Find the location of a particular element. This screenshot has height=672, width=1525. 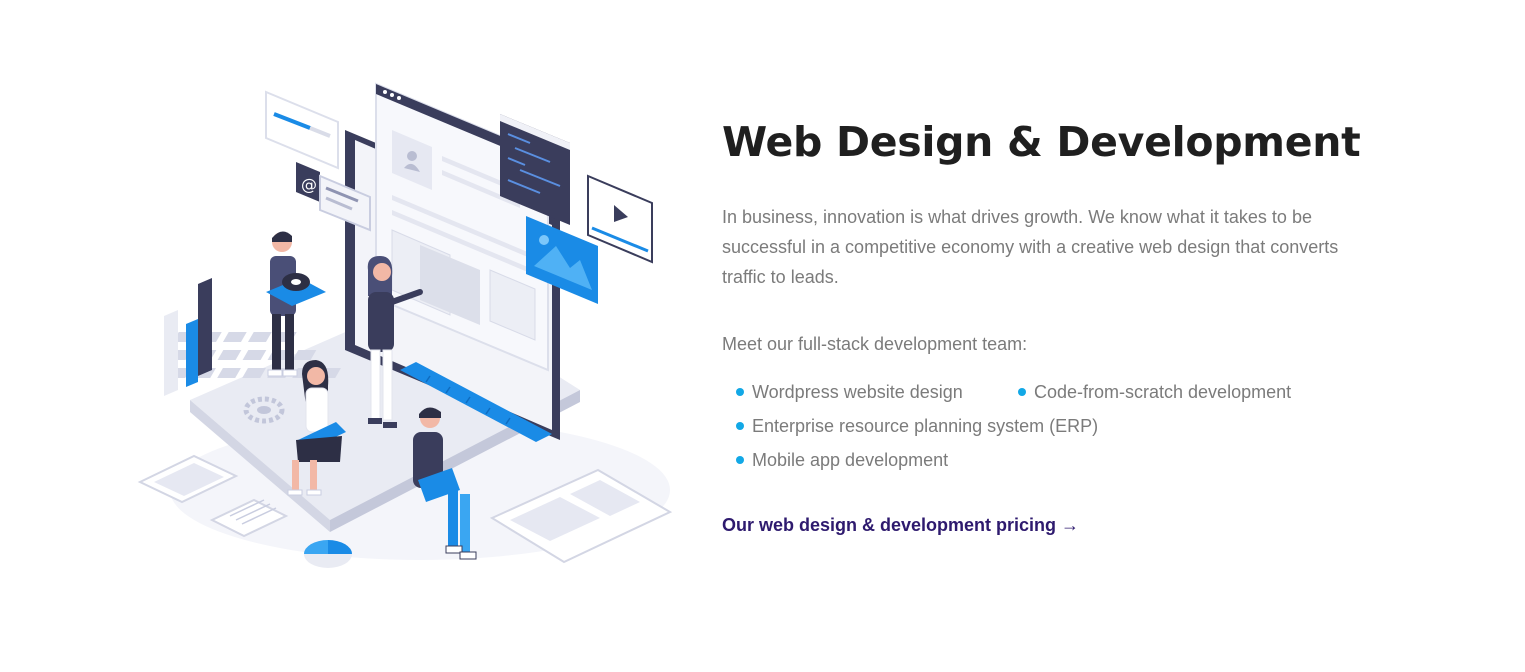

list-item: Code-from-scratch development is located at coordinates (1178, 392).